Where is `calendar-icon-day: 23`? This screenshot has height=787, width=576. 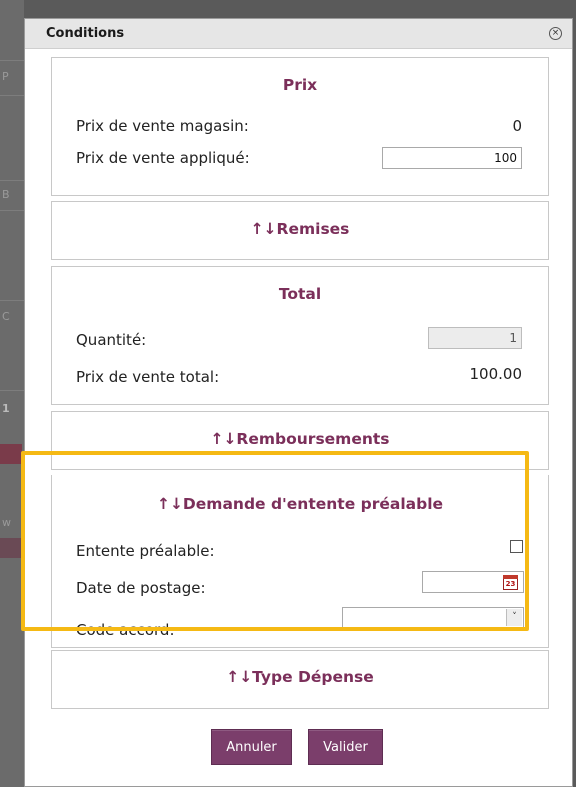 calendar-icon-day: 23 is located at coordinates (510, 584).